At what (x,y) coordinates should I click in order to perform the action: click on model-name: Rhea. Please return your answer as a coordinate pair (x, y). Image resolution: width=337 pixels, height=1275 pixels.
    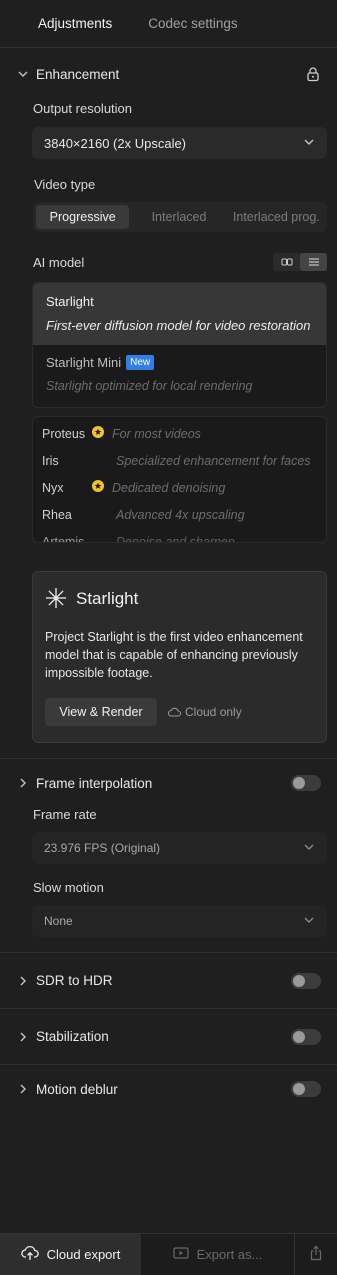
    Looking at the image, I should click on (57, 514).